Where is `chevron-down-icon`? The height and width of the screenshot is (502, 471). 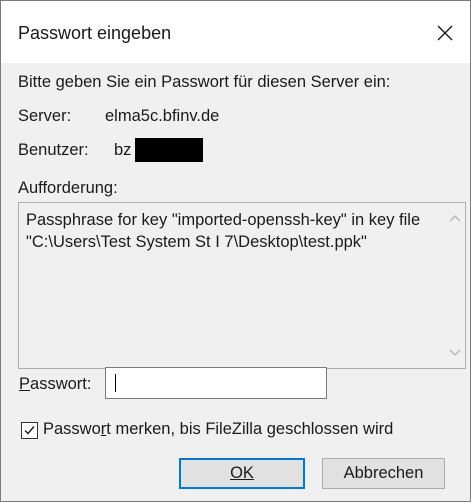 chevron-down-icon is located at coordinates (455, 352).